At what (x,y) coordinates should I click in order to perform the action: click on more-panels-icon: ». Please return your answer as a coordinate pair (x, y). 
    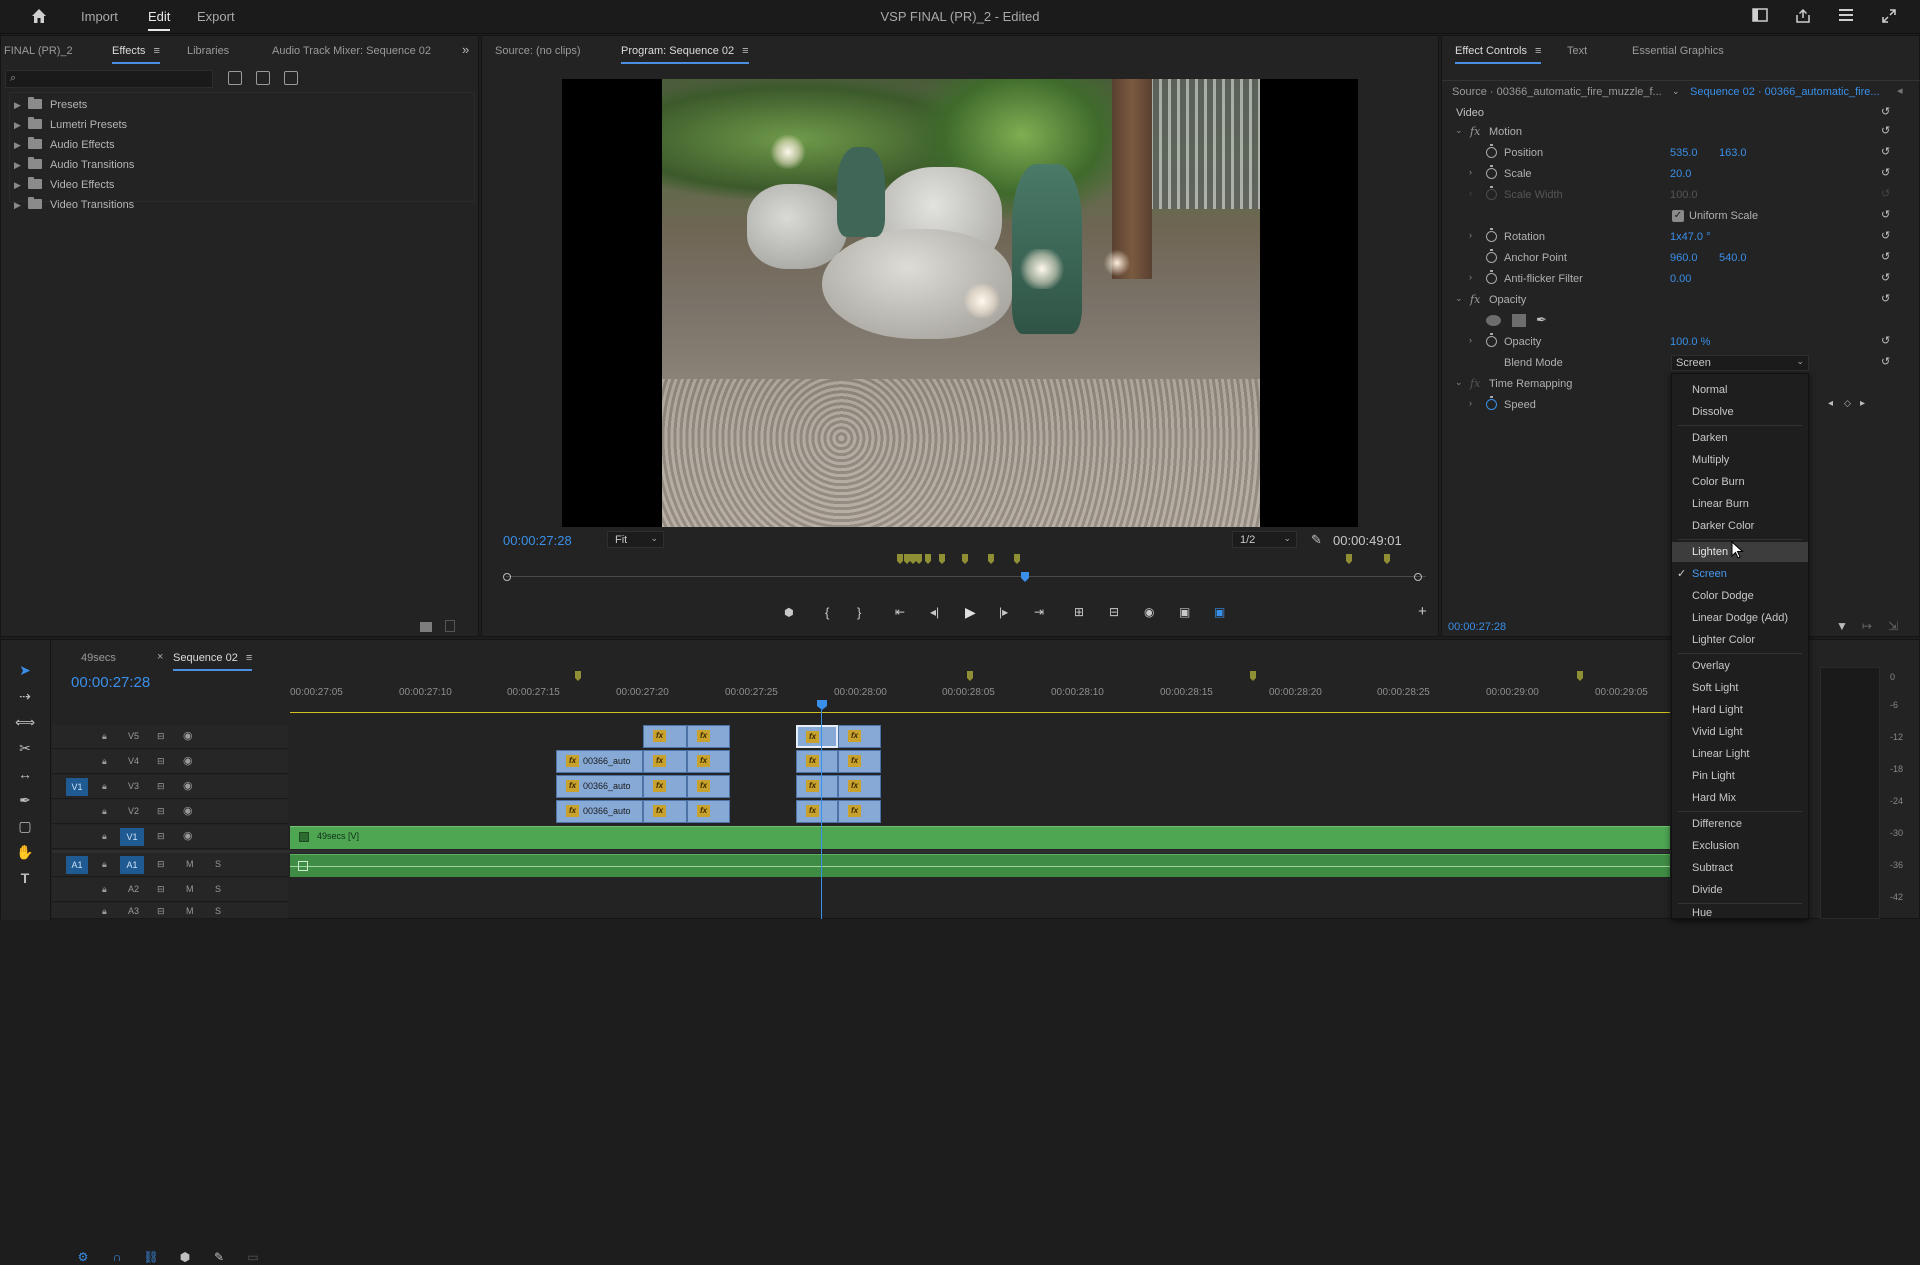
    Looking at the image, I should click on (465, 49).